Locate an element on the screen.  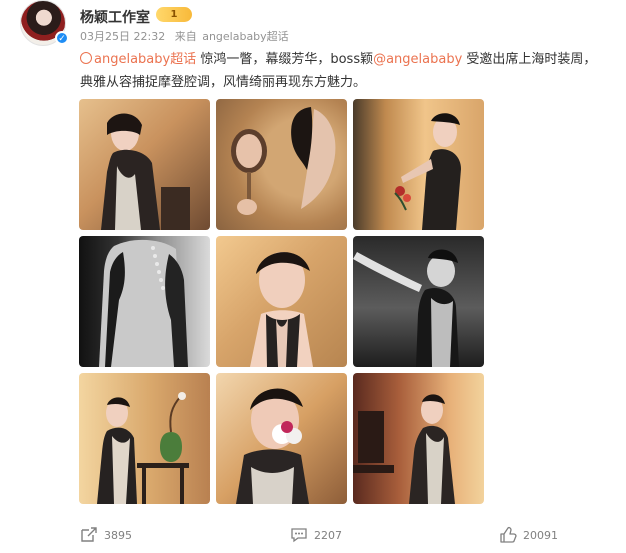
comment-icon is located at coordinates (299, 535).